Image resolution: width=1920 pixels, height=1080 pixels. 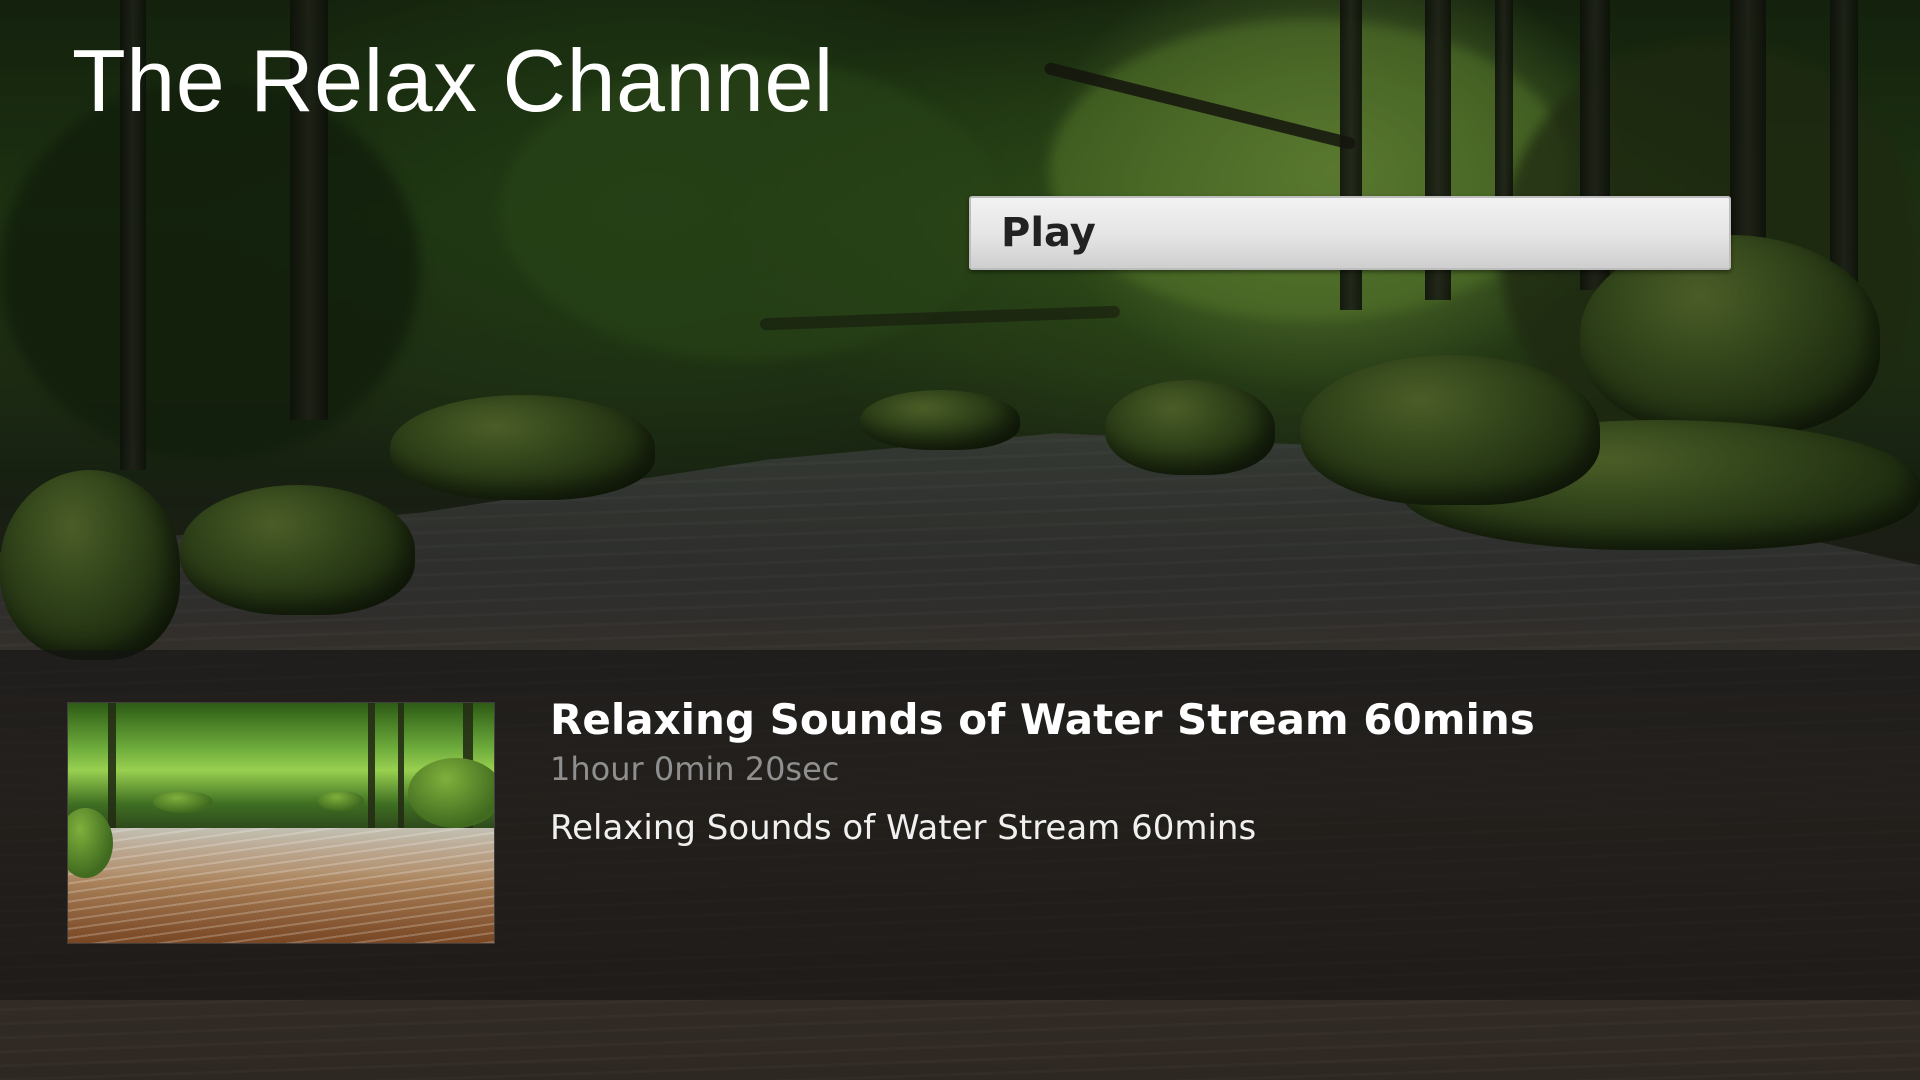 What do you see at coordinates (453, 80) in the screenshot?
I see `channel-title: The Relax Channel` at bounding box center [453, 80].